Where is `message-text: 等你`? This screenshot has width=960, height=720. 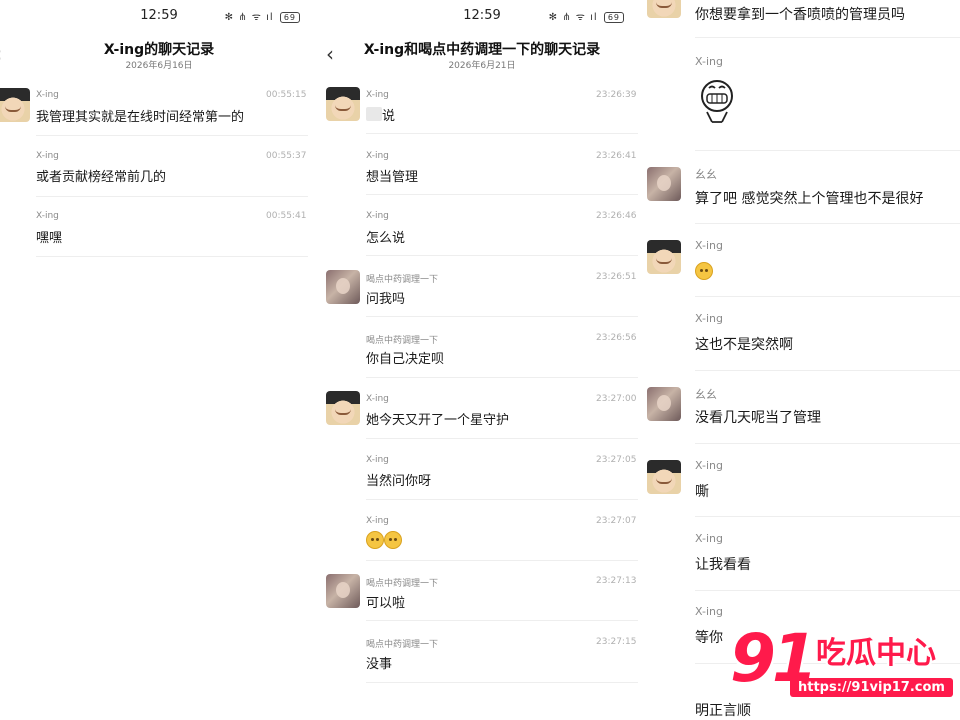
message-text: 等你 is located at coordinates (709, 637).